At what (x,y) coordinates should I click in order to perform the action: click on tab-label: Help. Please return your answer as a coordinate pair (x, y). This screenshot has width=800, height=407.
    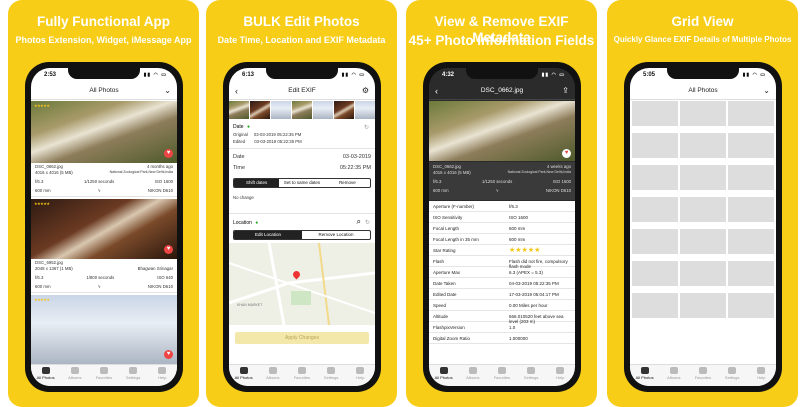
    Looking at the image, I should click on (560, 377).